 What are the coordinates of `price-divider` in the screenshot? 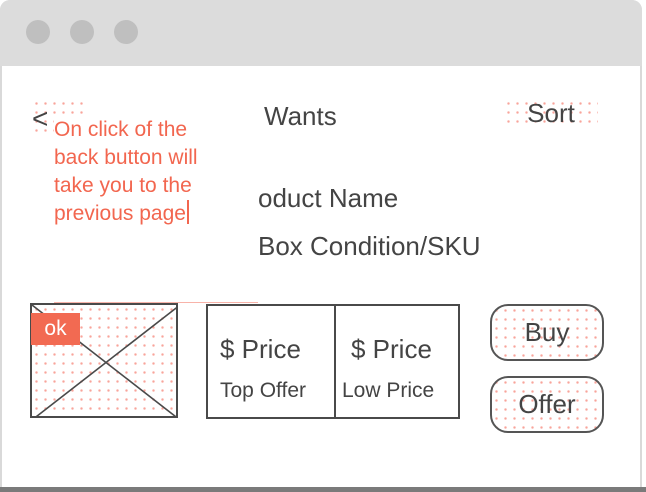 It's located at (335, 361).